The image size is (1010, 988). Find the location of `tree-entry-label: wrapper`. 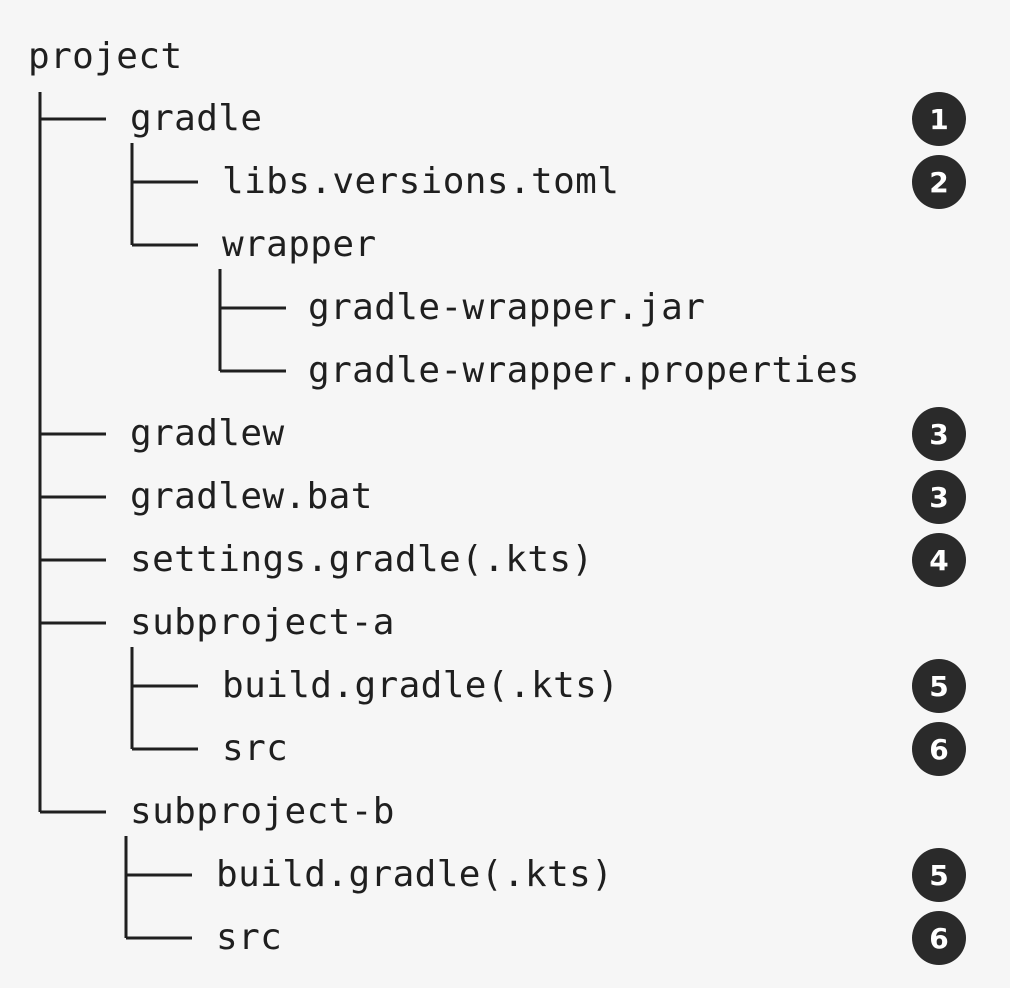

tree-entry-label: wrapper is located at coordinates (299, 244).